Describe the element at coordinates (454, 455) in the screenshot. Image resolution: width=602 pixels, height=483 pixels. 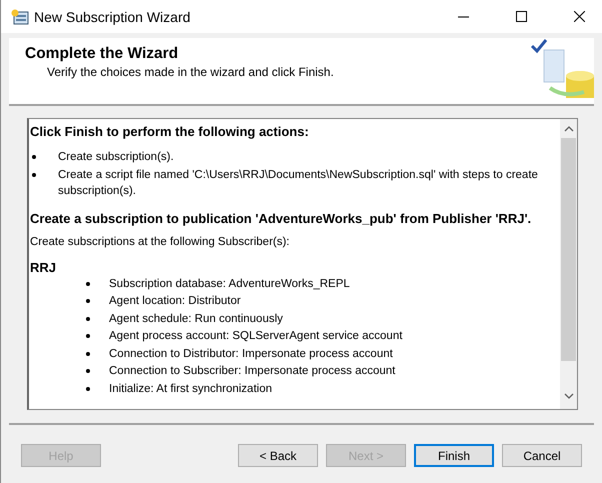
I see `wizard-button: Finish` at that location.